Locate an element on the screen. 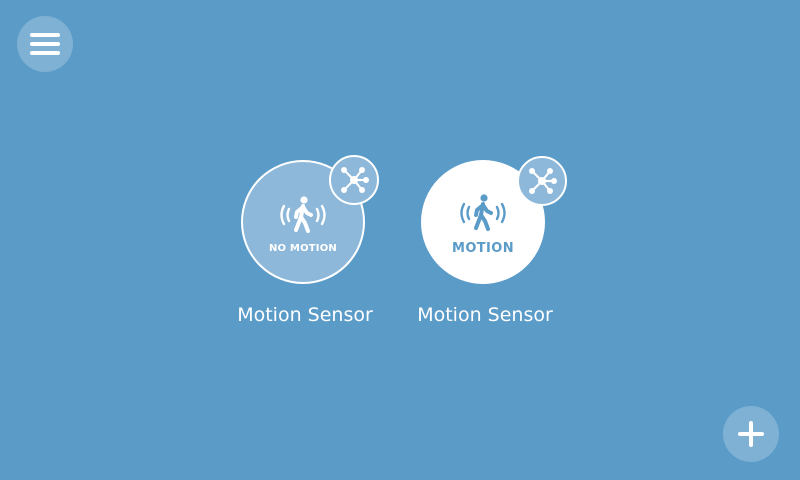  sensor-state-label: NO MOTION is located at coordinates (303, 248).